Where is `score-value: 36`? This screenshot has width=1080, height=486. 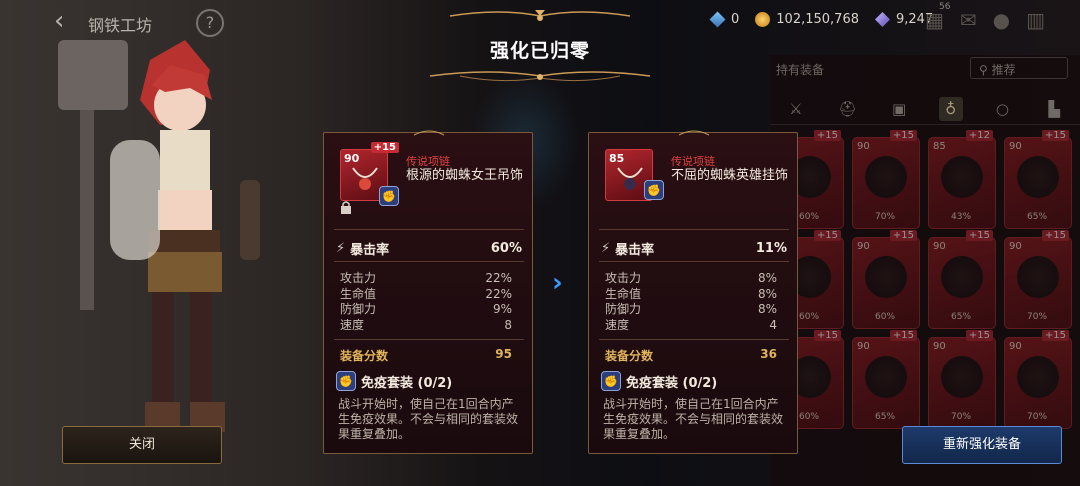
score-value: 36 is located at coordinates (768, 354).